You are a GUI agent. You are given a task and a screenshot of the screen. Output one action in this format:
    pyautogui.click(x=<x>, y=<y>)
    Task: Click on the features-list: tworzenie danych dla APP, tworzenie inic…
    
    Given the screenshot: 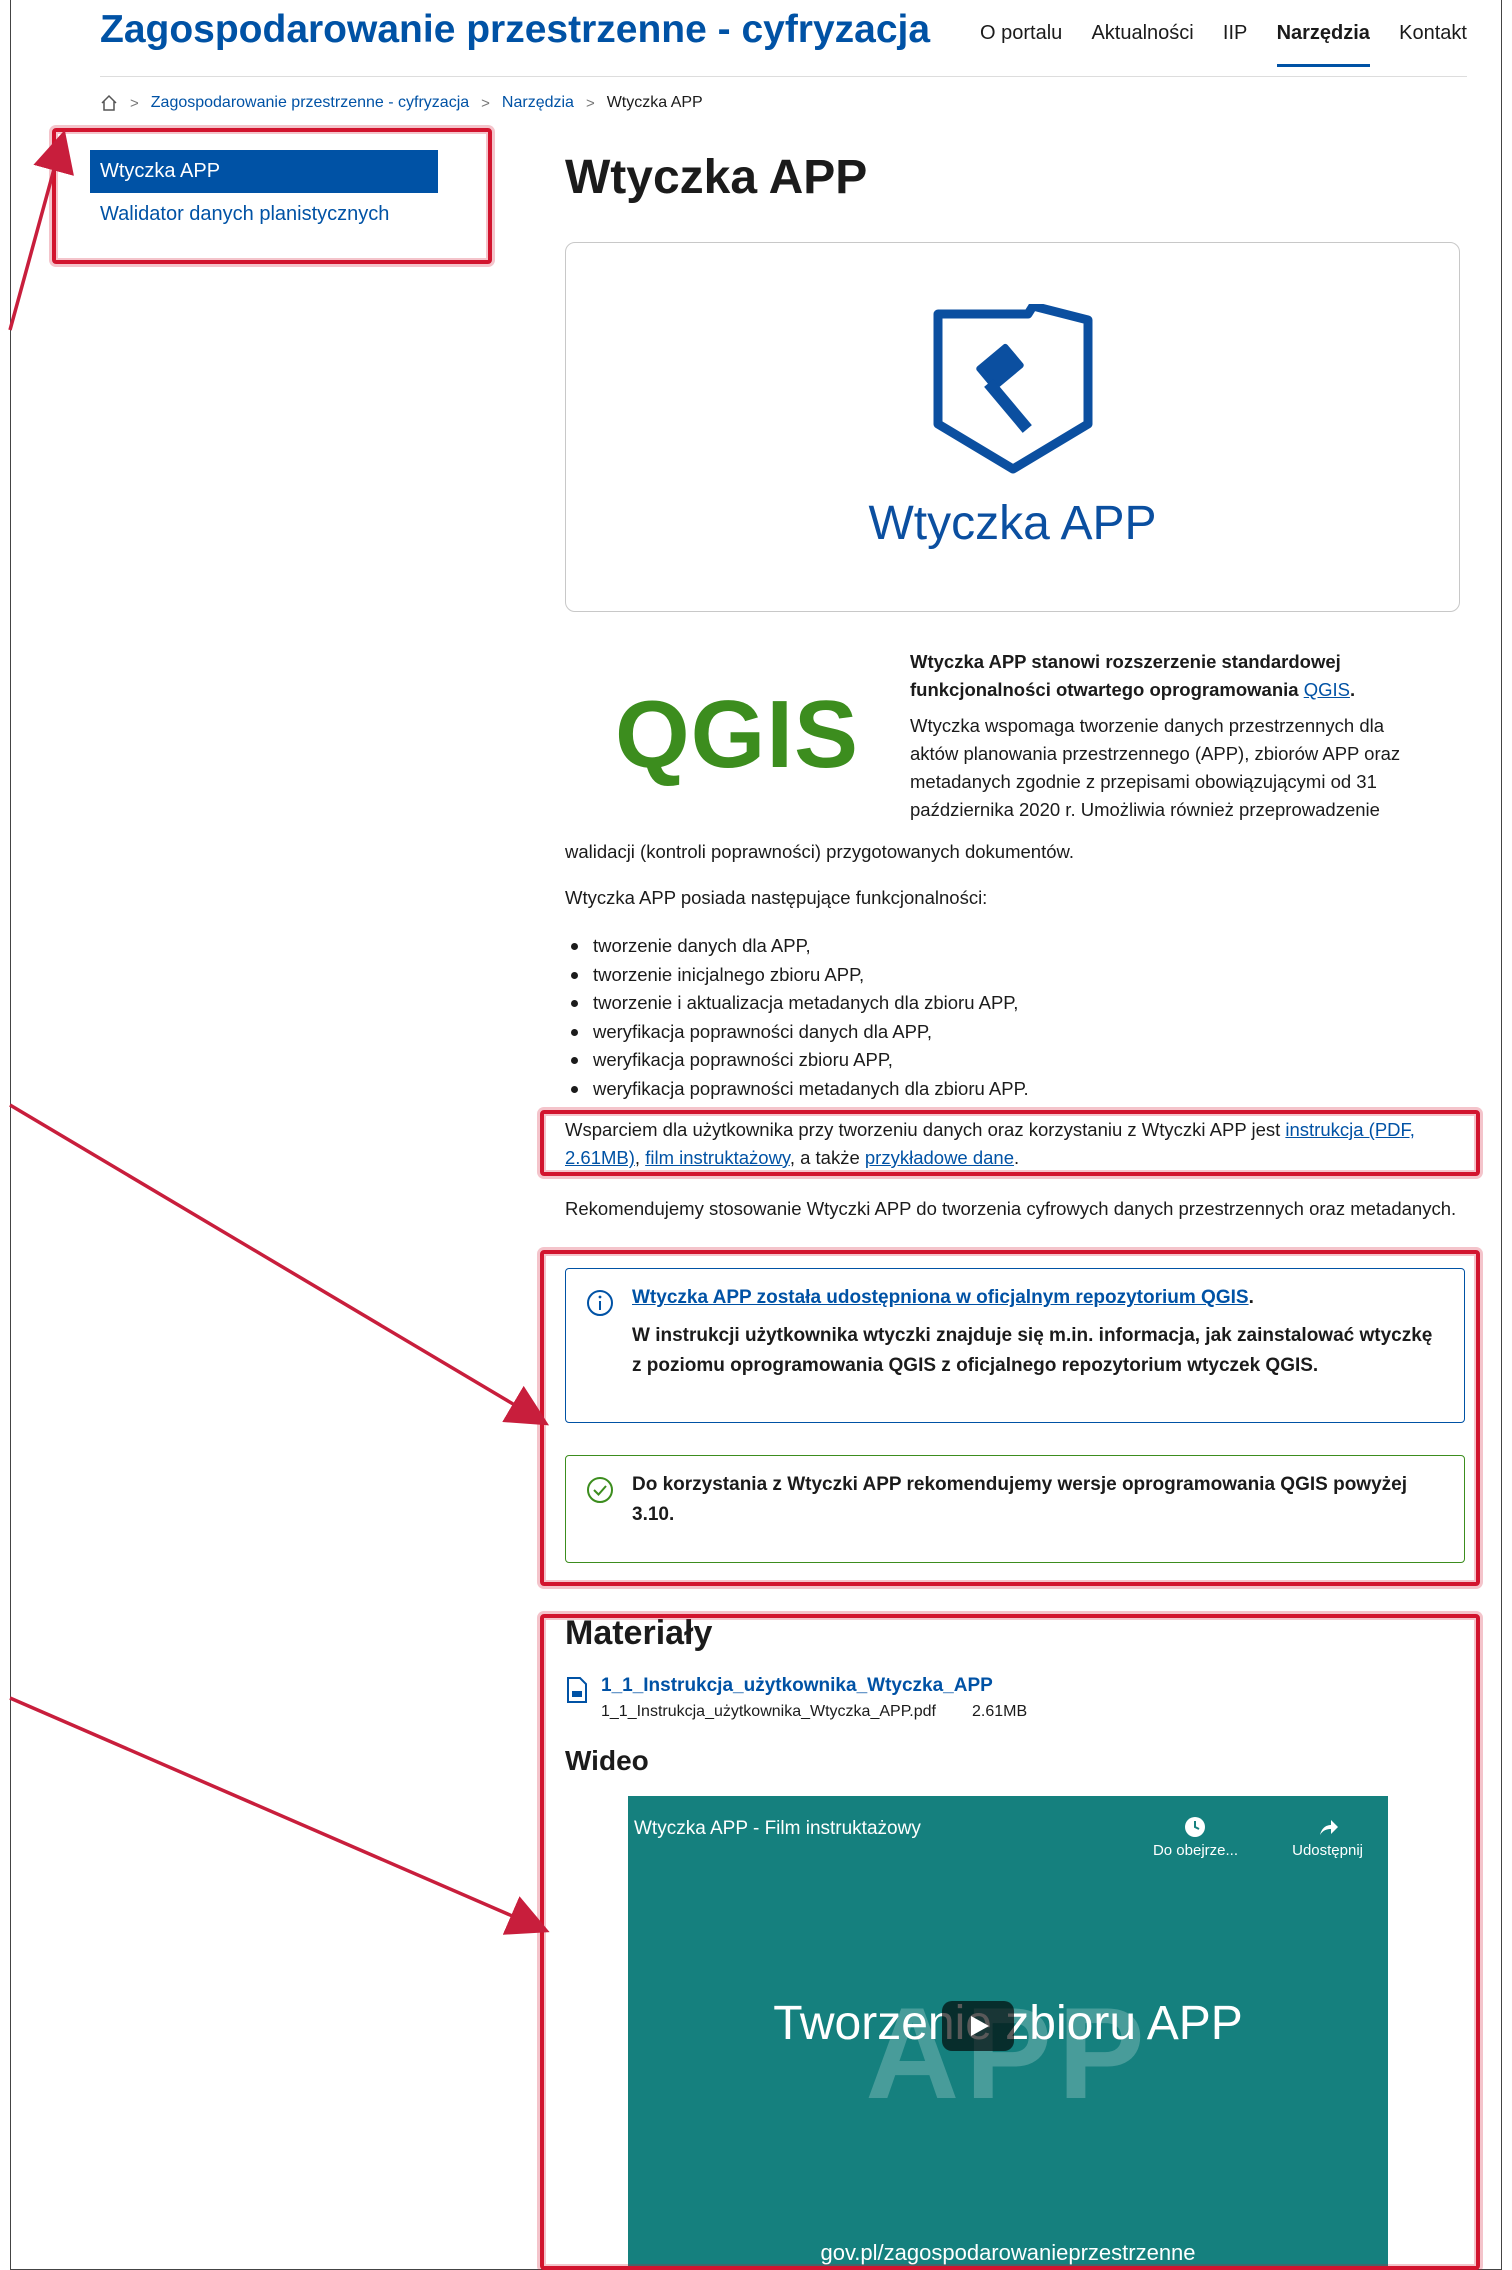 What is the action you would take?
    pyautogui.click(x=1012, y=1017)
    